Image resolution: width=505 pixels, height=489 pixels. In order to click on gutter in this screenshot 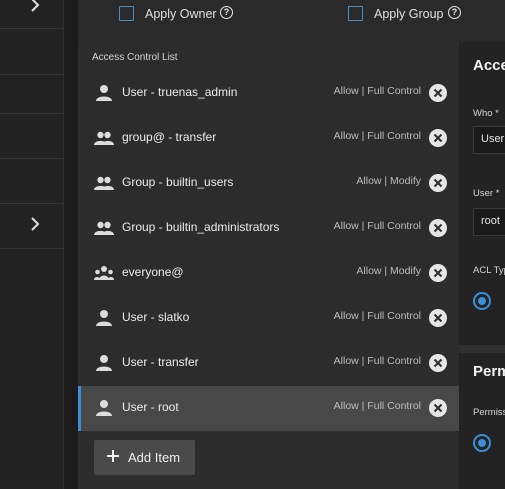, I will do `click(71, 244)`.